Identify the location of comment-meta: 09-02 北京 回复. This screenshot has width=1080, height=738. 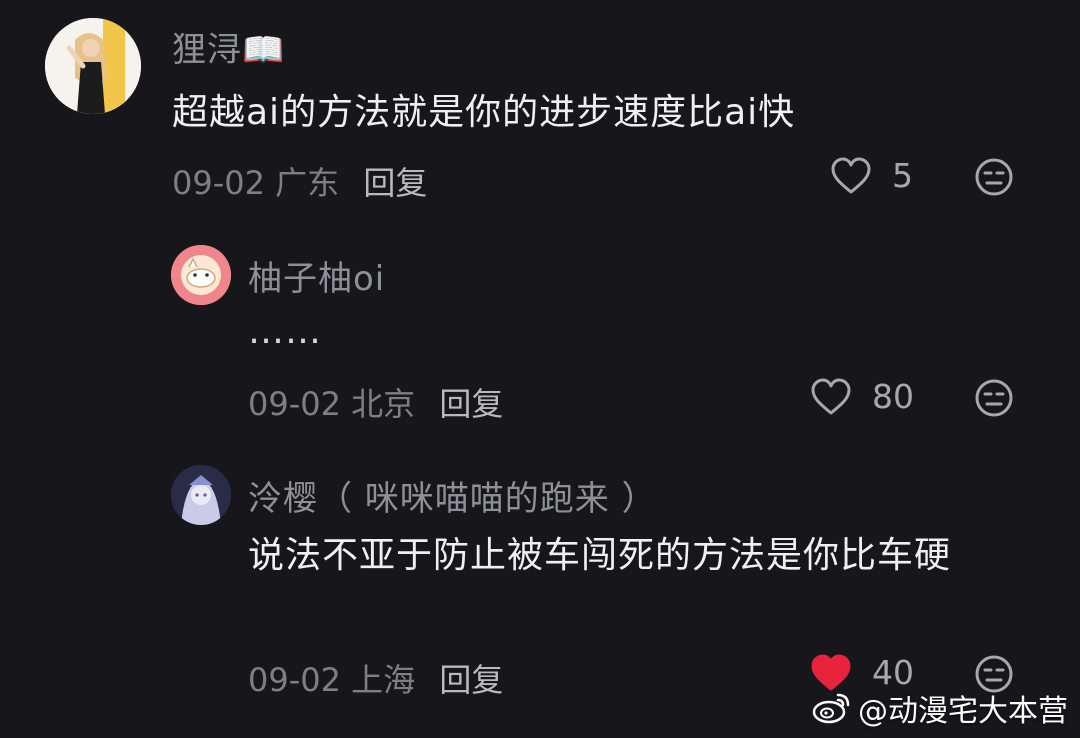
(375, 402).